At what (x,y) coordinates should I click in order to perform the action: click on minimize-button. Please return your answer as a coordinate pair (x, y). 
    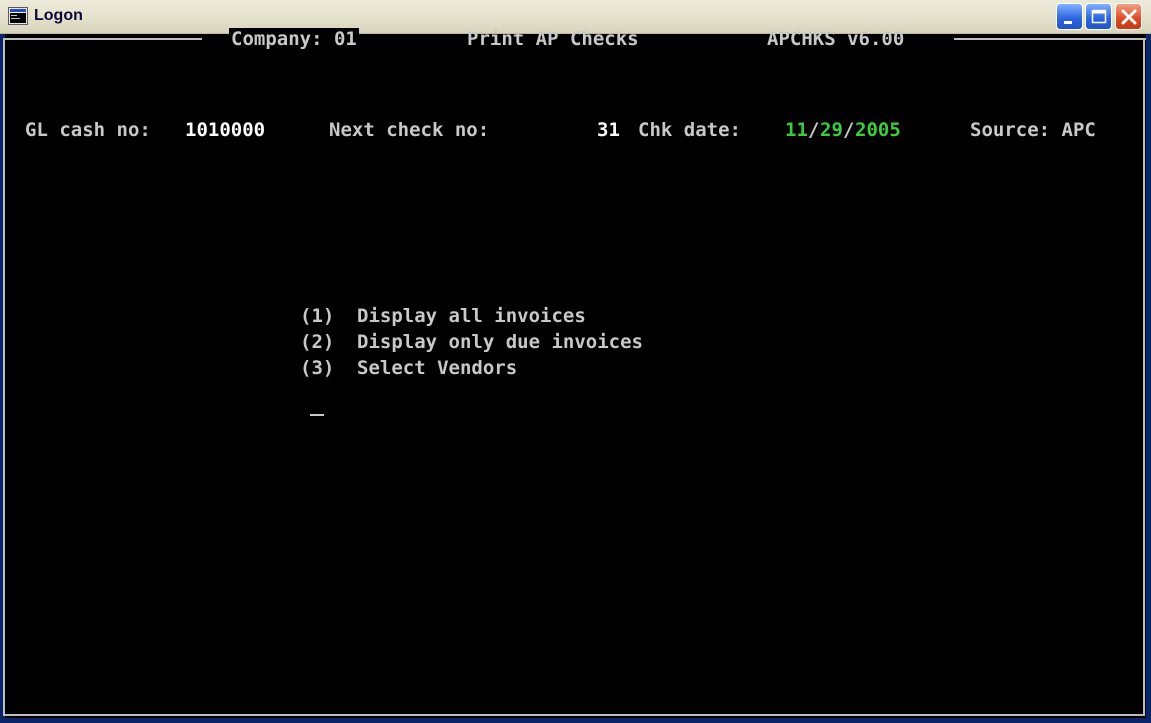
    Looking at the image, I should click on (1069, 16).